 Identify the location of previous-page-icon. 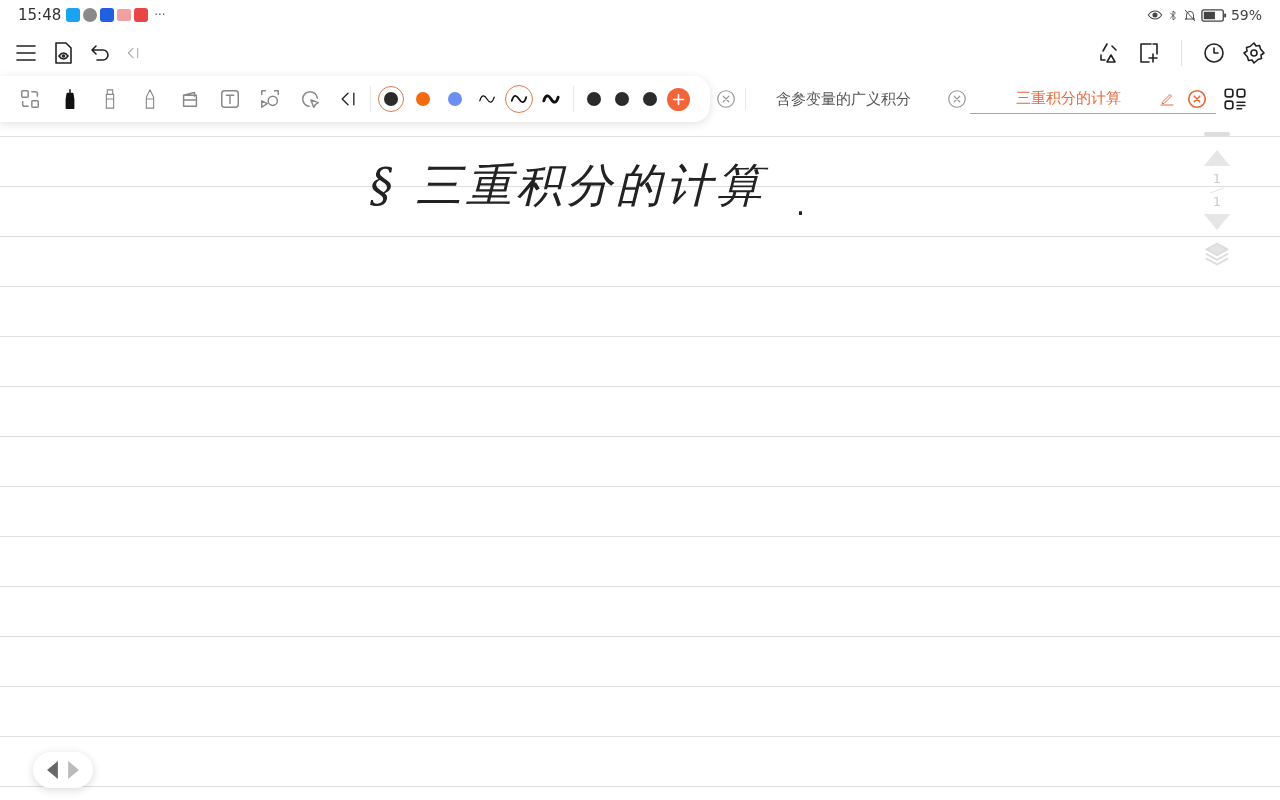
(52, 770).